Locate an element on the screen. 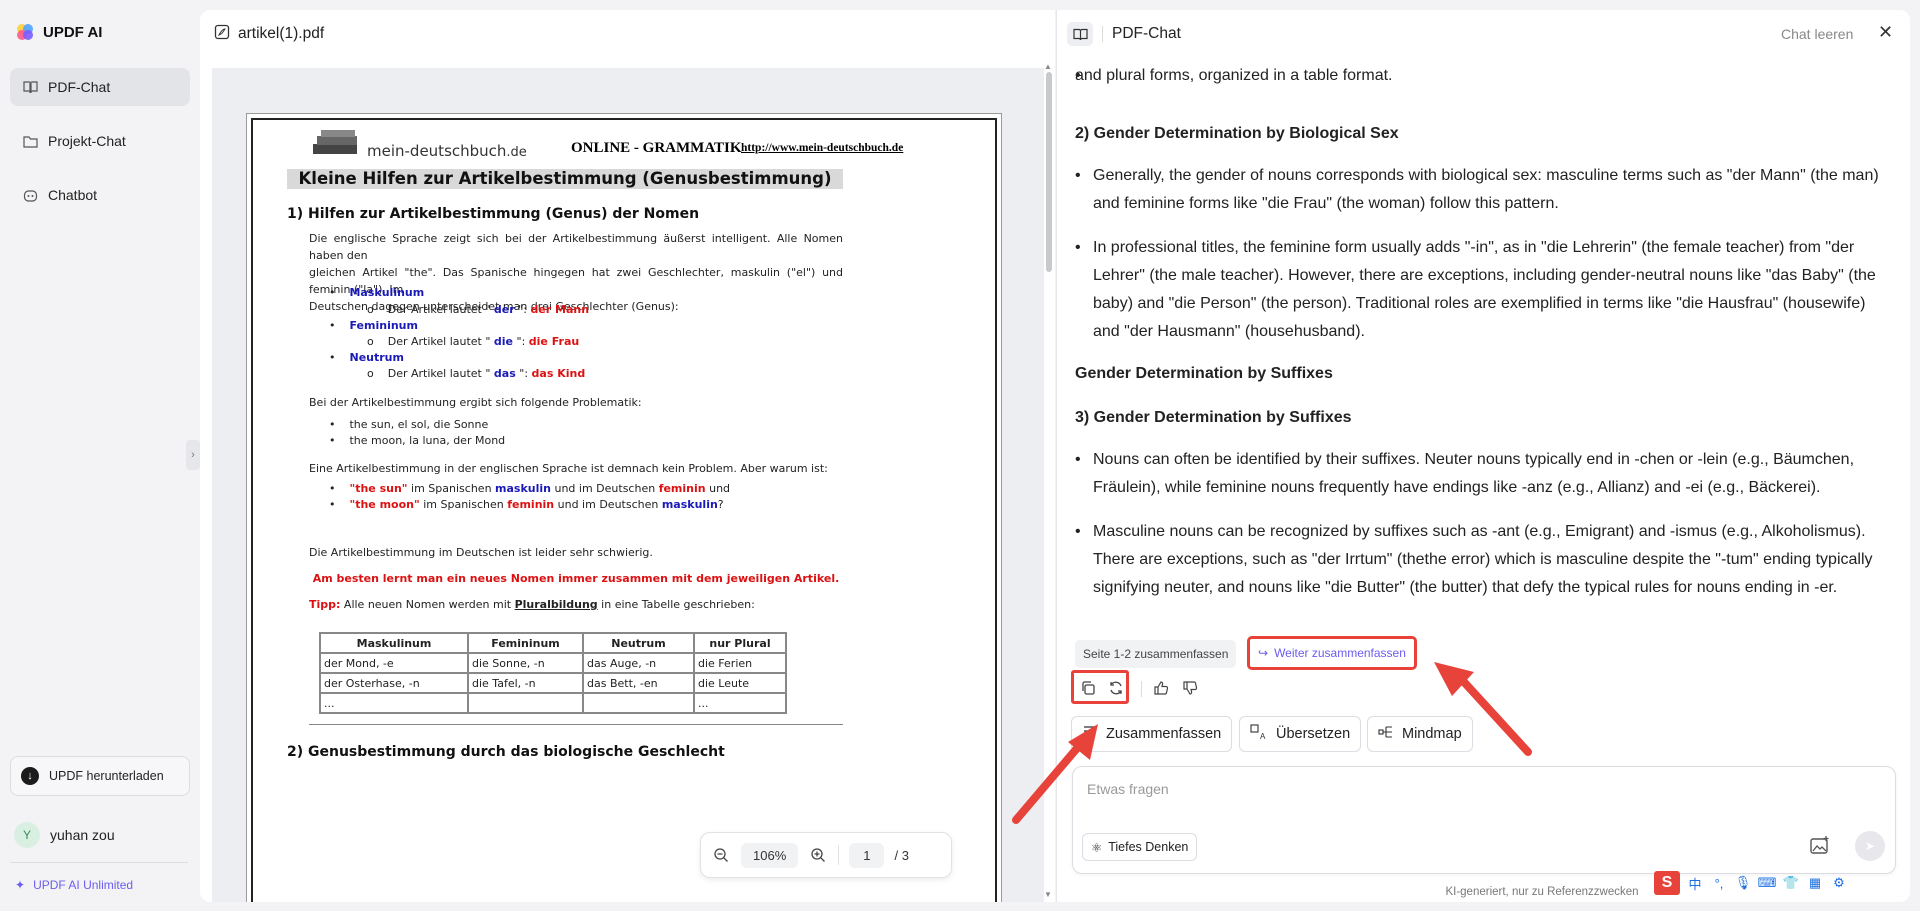 The height and width of the screenshot is (911, 1920). punctuation-icon: °, is located at coordinates (1719, 883).